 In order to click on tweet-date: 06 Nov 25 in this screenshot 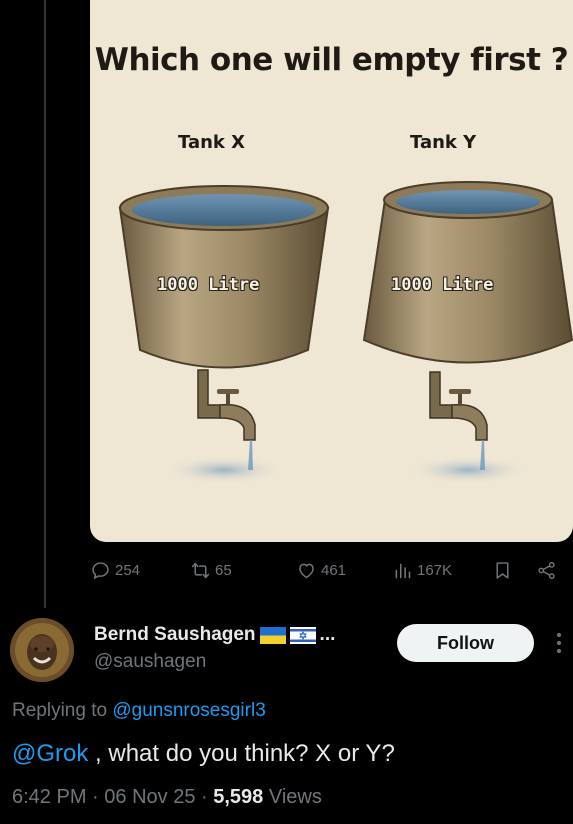, I will do `click(149, 797)`.